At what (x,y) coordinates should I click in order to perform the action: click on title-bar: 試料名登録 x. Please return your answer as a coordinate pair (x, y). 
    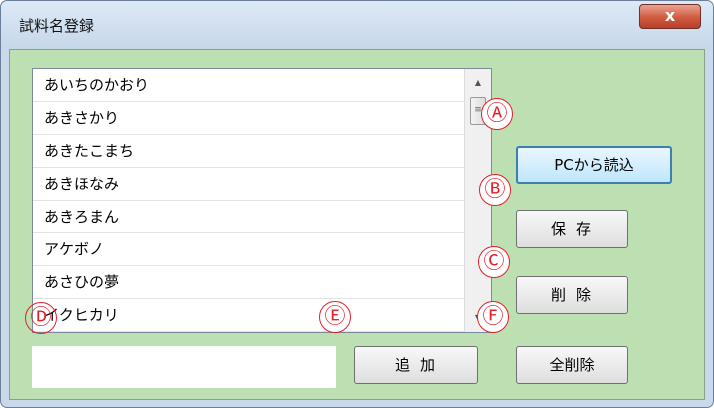
    Looking at the image, I should click on (357, 25).